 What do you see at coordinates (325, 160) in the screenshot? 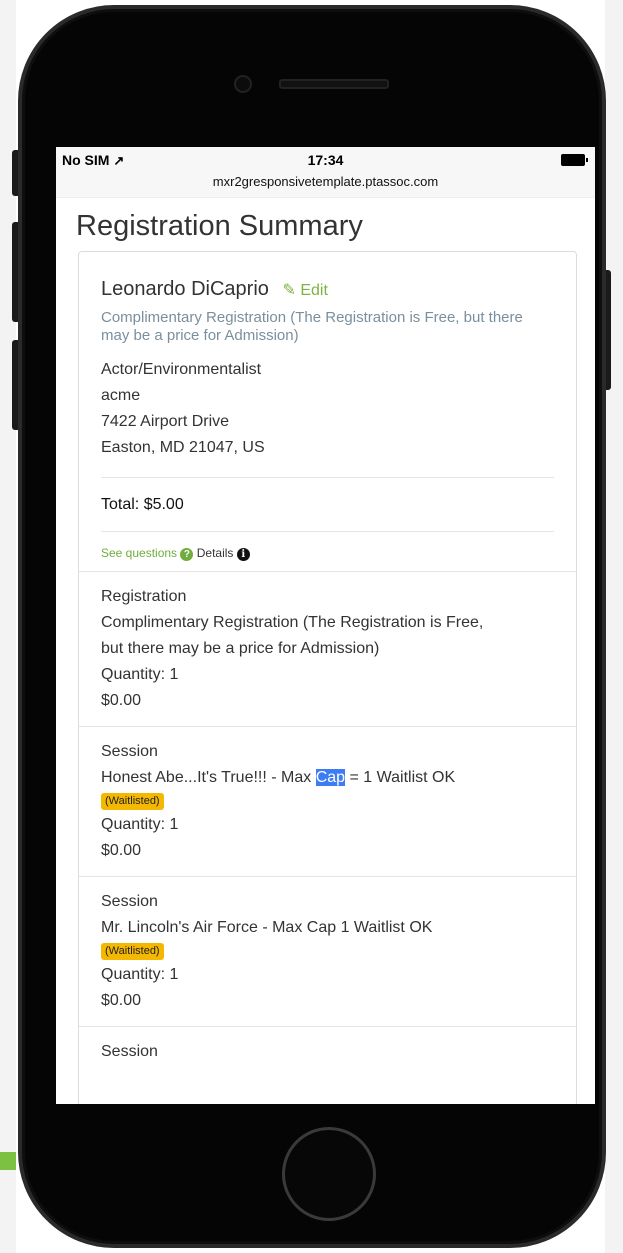
I see `status-time: 17:34` at bounding box center [325, 160].